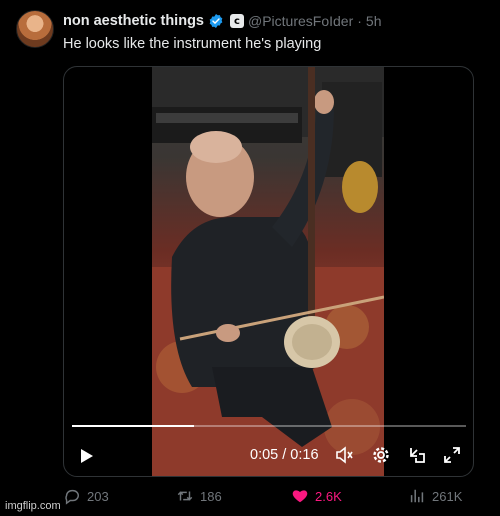 This screenshot has width=500, height=516. What do you see at coordinates (447, 496) in the screenshot?
I see `view-count: 261K` at bounding box center [447, 496].